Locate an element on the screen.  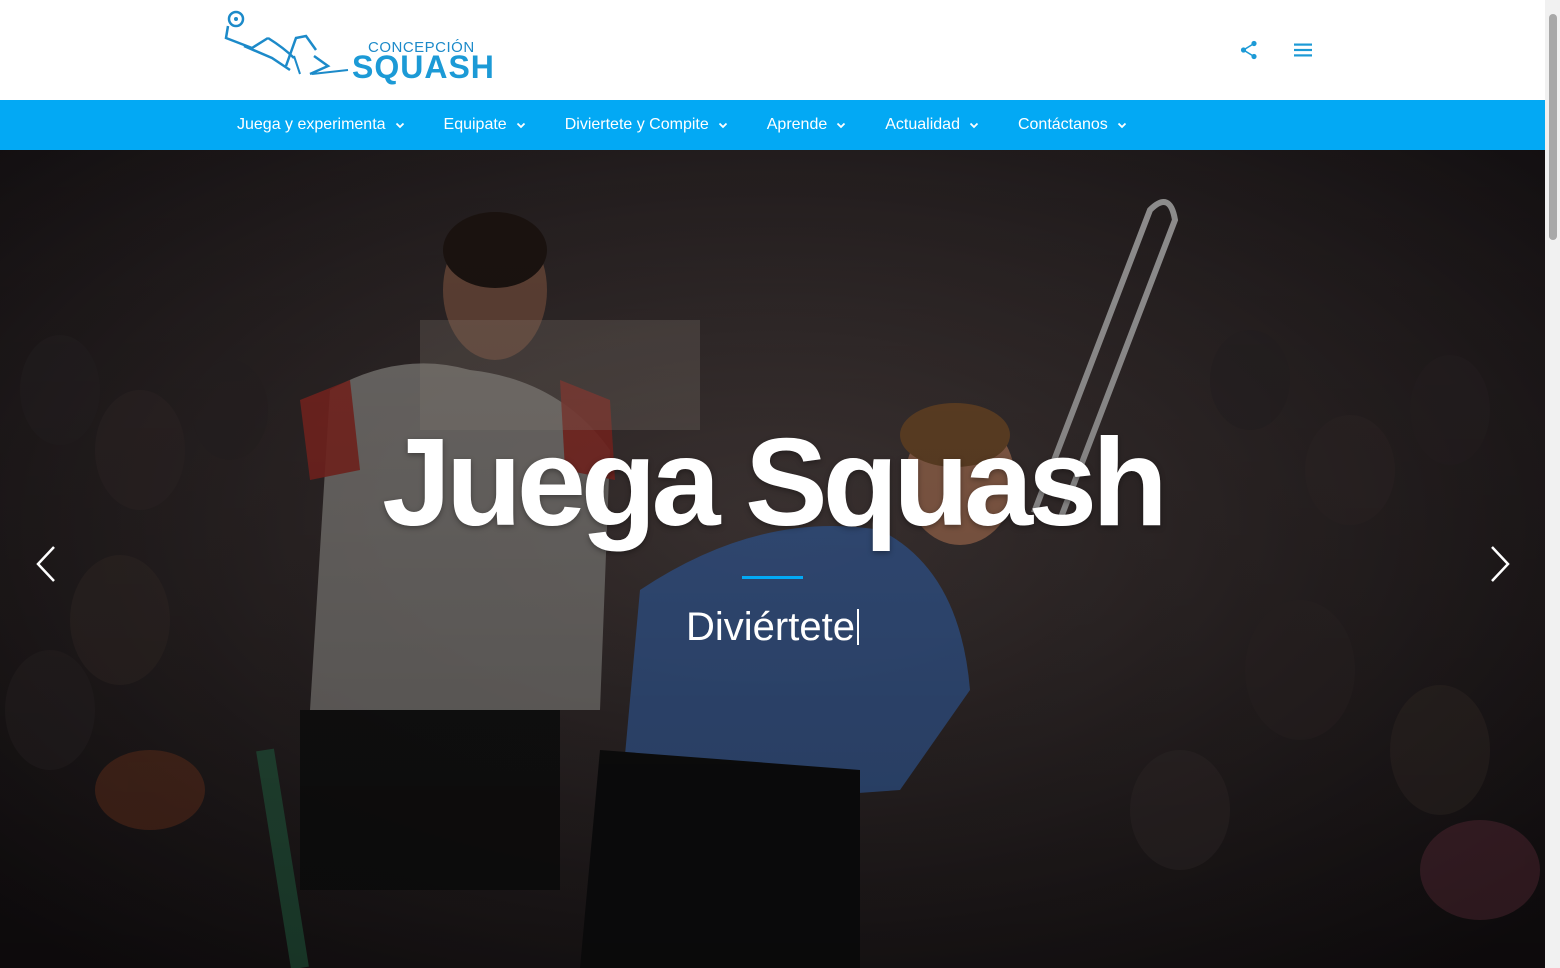
nav-item-label: Aprende is located at coordinates (797, 124).